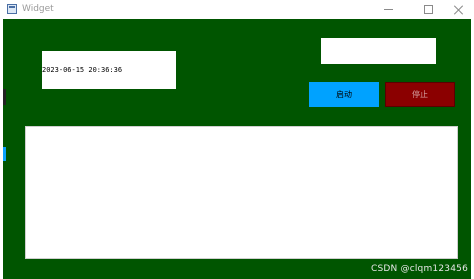 Image resolution: width=474 pixels, height=279 pixels. What do you see at coordinates (4, 97) in the screenshot?
I see `background-window-edge` at bounding box center [4, 97].